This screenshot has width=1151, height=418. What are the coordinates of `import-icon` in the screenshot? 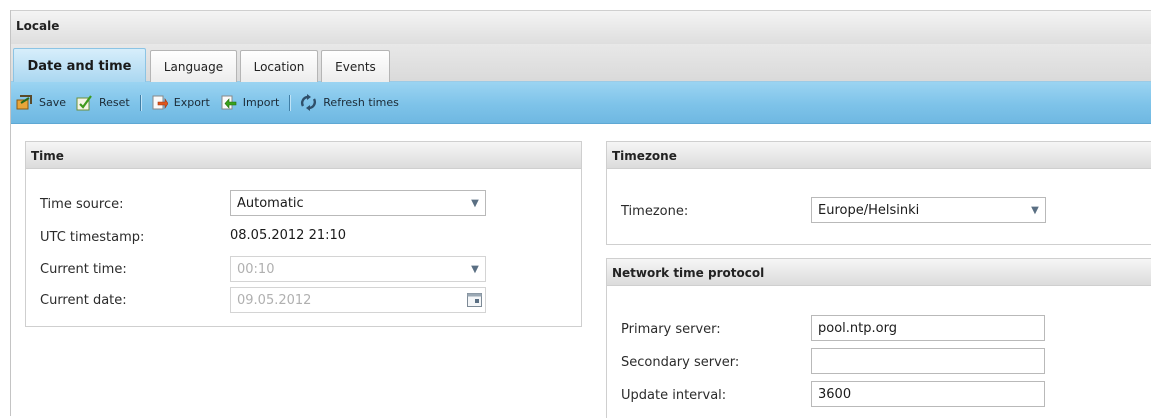 It's located at (229, 102).